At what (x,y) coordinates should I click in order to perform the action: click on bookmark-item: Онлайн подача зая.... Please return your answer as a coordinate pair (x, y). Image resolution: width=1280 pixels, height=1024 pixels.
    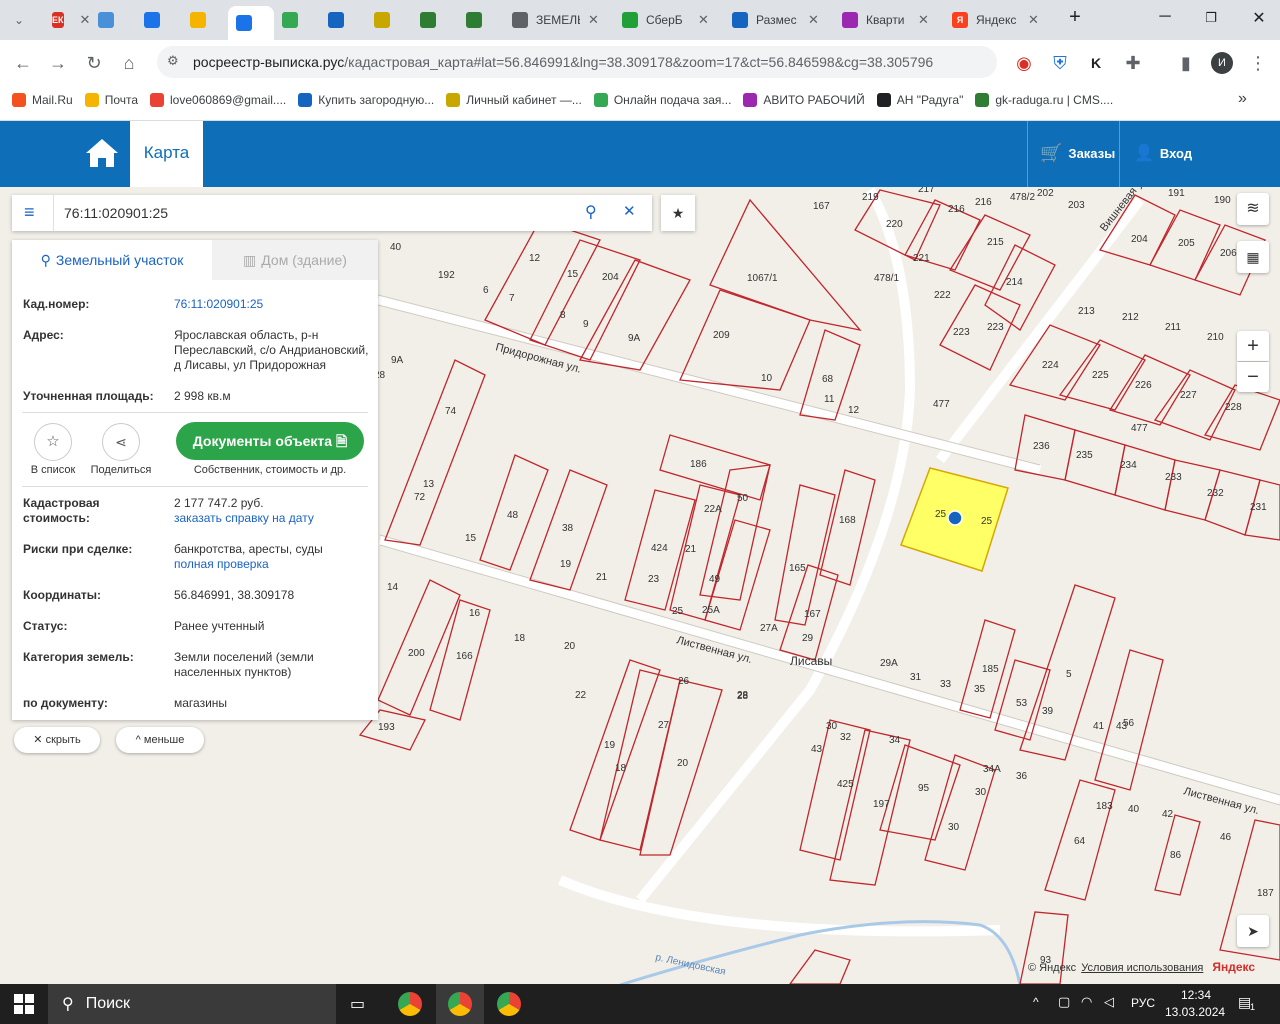
    Looking at the image, I should click on (662, 100).